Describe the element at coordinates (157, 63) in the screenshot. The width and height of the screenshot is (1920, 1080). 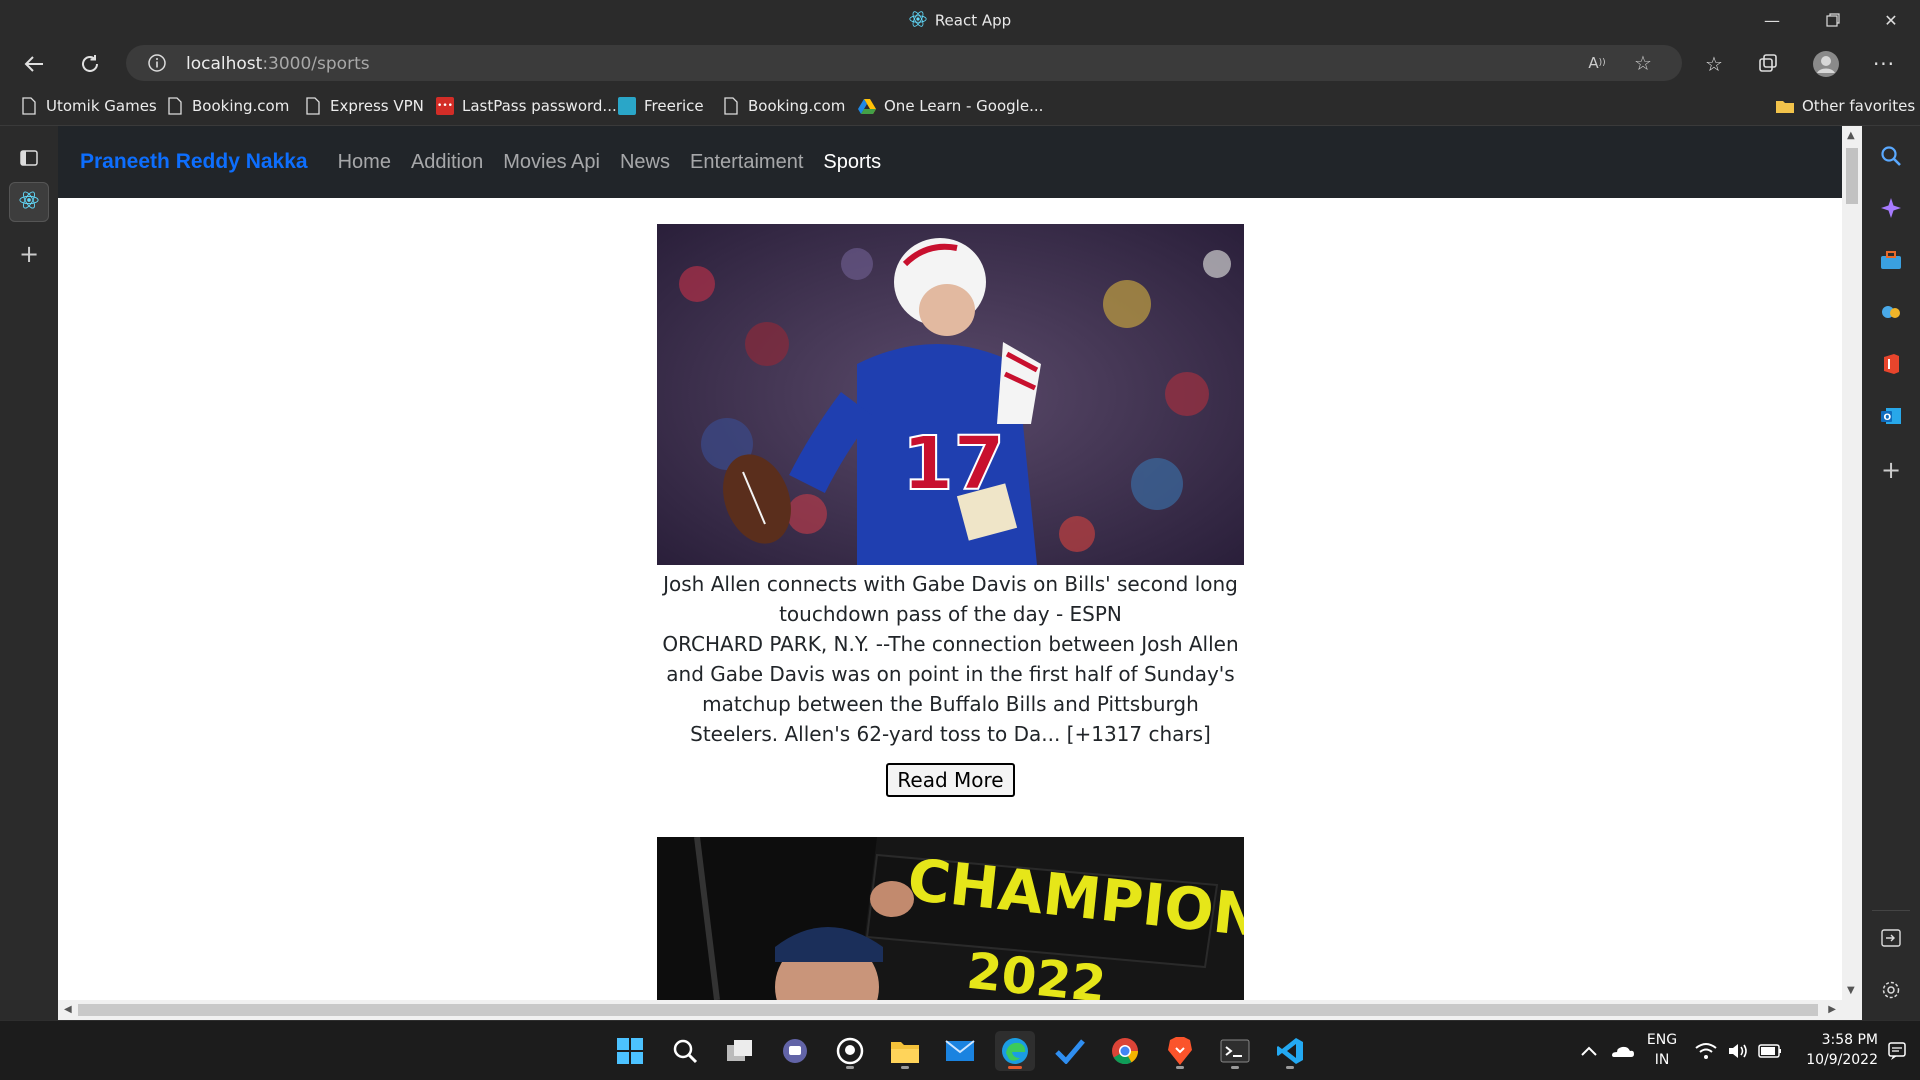
I see `site-info-icon` at that location.